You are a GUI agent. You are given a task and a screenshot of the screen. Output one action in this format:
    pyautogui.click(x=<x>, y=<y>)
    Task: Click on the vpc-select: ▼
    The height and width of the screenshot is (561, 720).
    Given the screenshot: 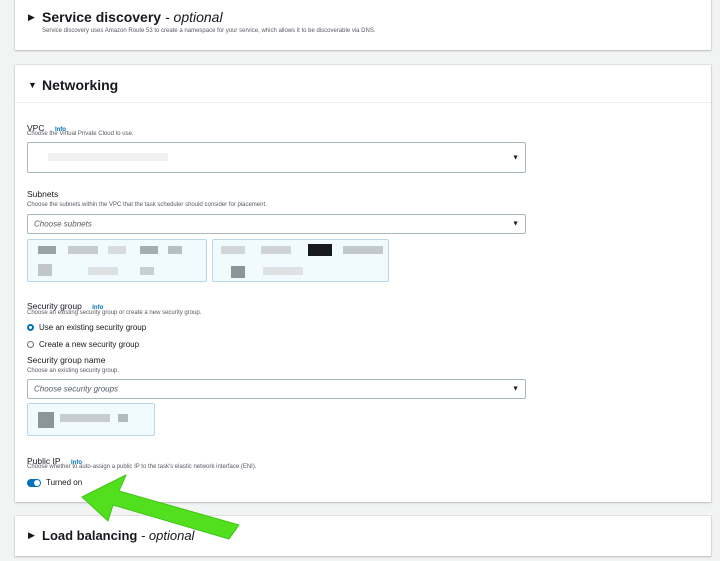 What is the action you would take?
    pyautogui.click(x=276, y=157)
    